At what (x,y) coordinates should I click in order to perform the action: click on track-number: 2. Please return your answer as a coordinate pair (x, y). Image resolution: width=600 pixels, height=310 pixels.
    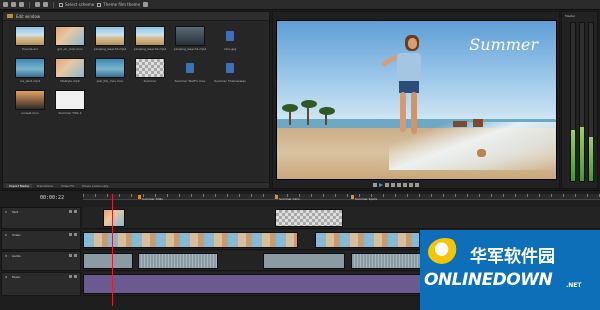
    Looking at the image, I should click on (6, 235).